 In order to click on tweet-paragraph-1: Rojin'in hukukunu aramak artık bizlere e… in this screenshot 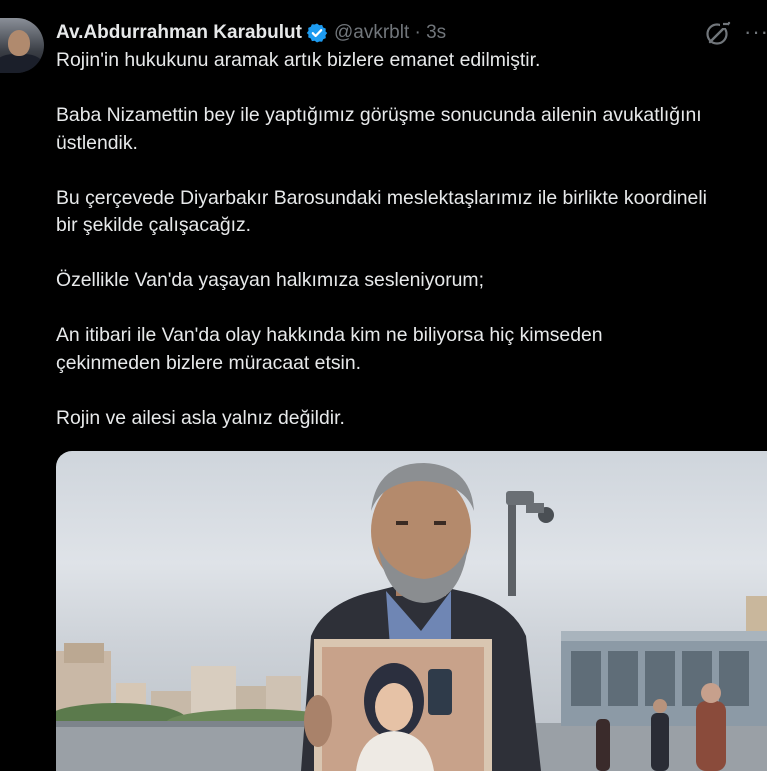, I will do `click(298, 60)`.